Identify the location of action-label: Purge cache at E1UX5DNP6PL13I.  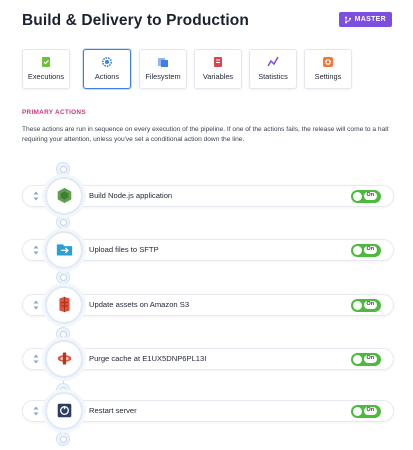
(148, 358).